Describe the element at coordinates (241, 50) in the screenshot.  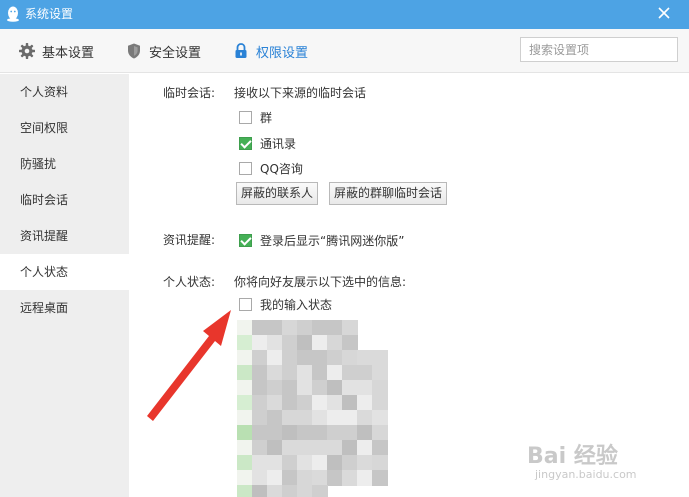
I see `lock-icon` at that location.